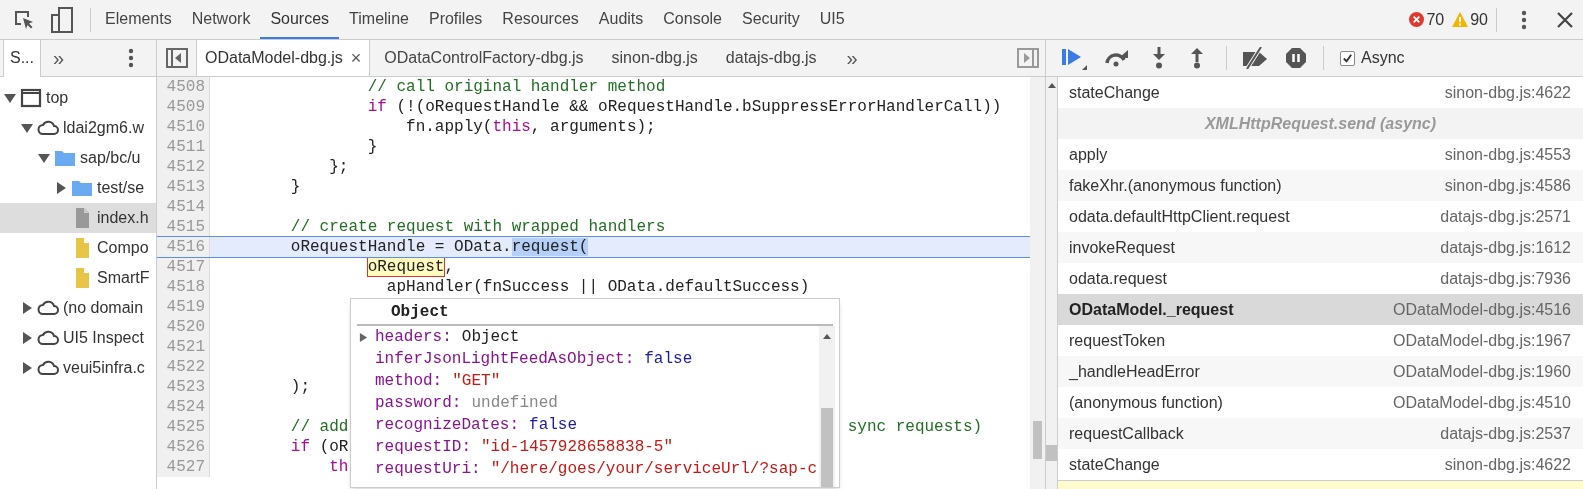 This screenshot has width=1583, height=489. What do you see at coordinates (1159, 58) in the screenshot?
I see `step-into-icon` at bounding box center [1159, 58].